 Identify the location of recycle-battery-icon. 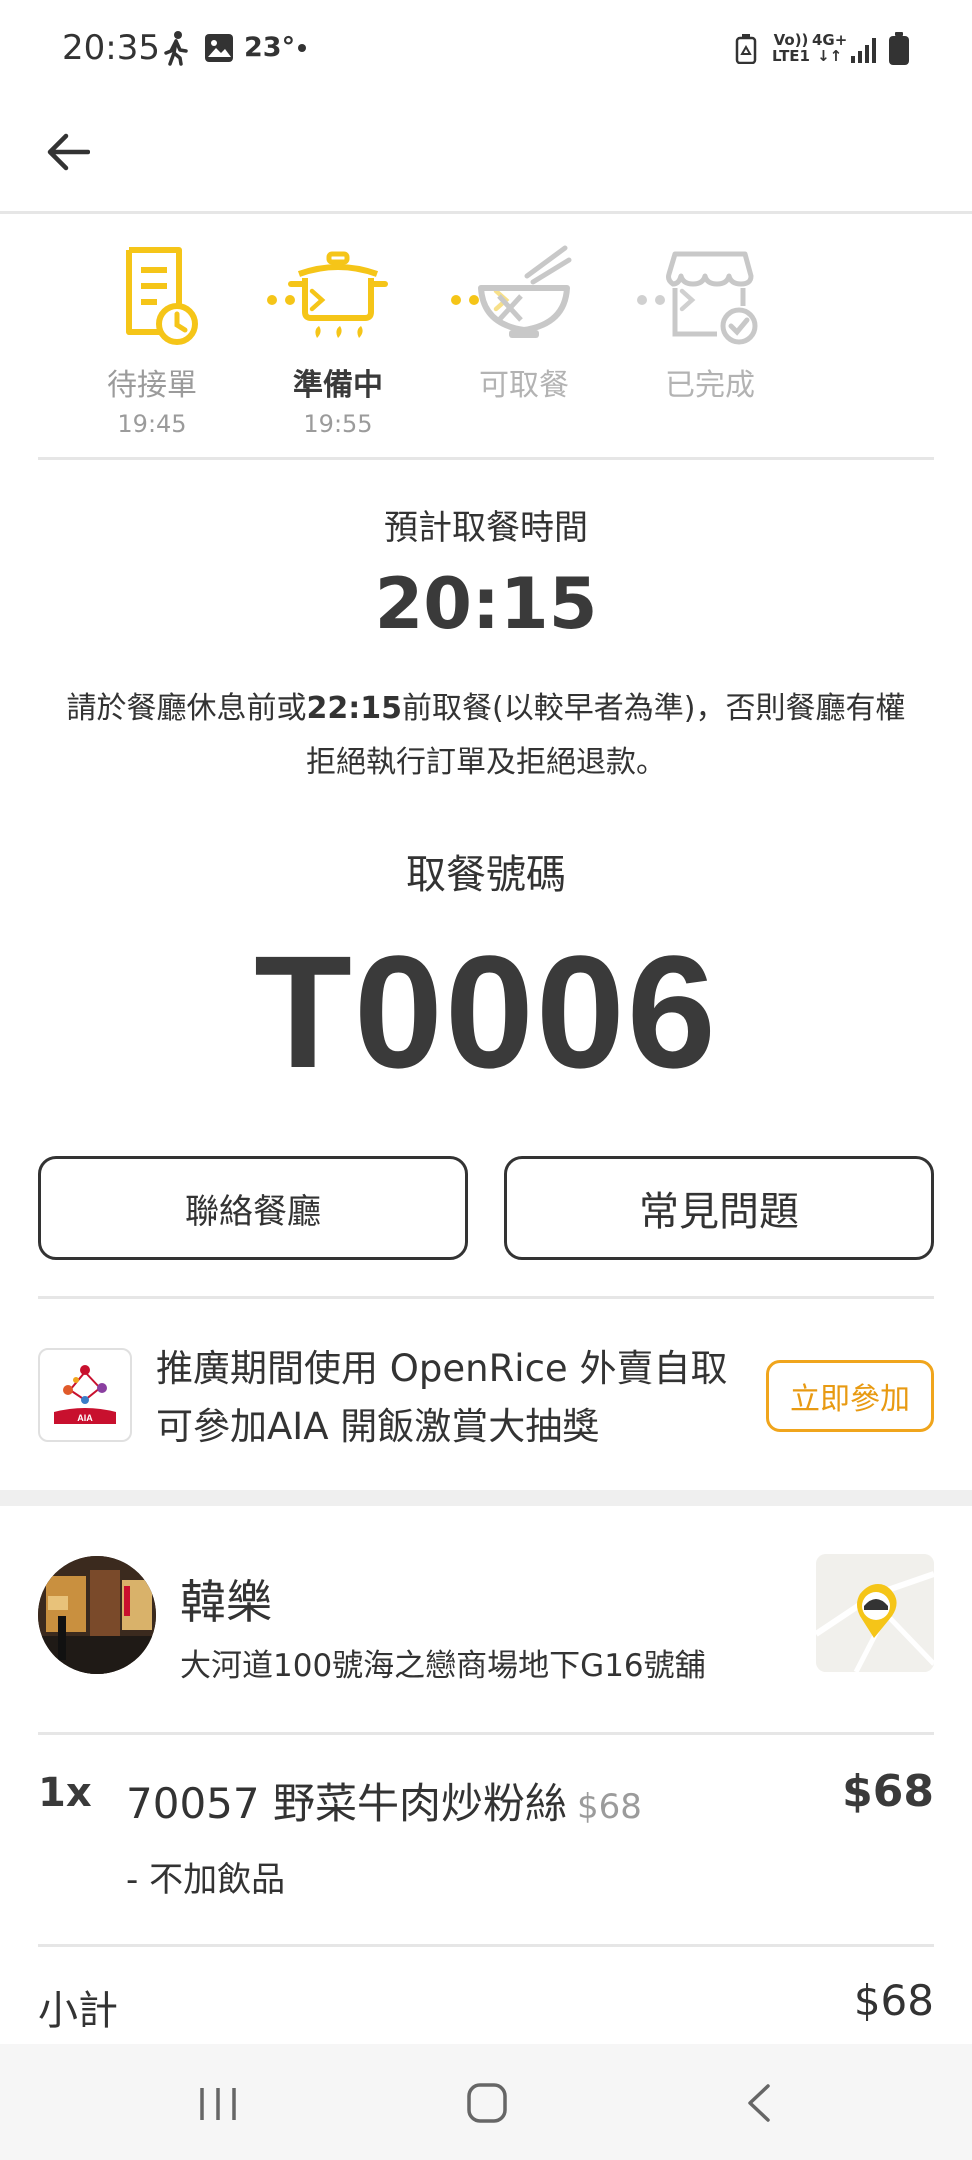
(746, 51).